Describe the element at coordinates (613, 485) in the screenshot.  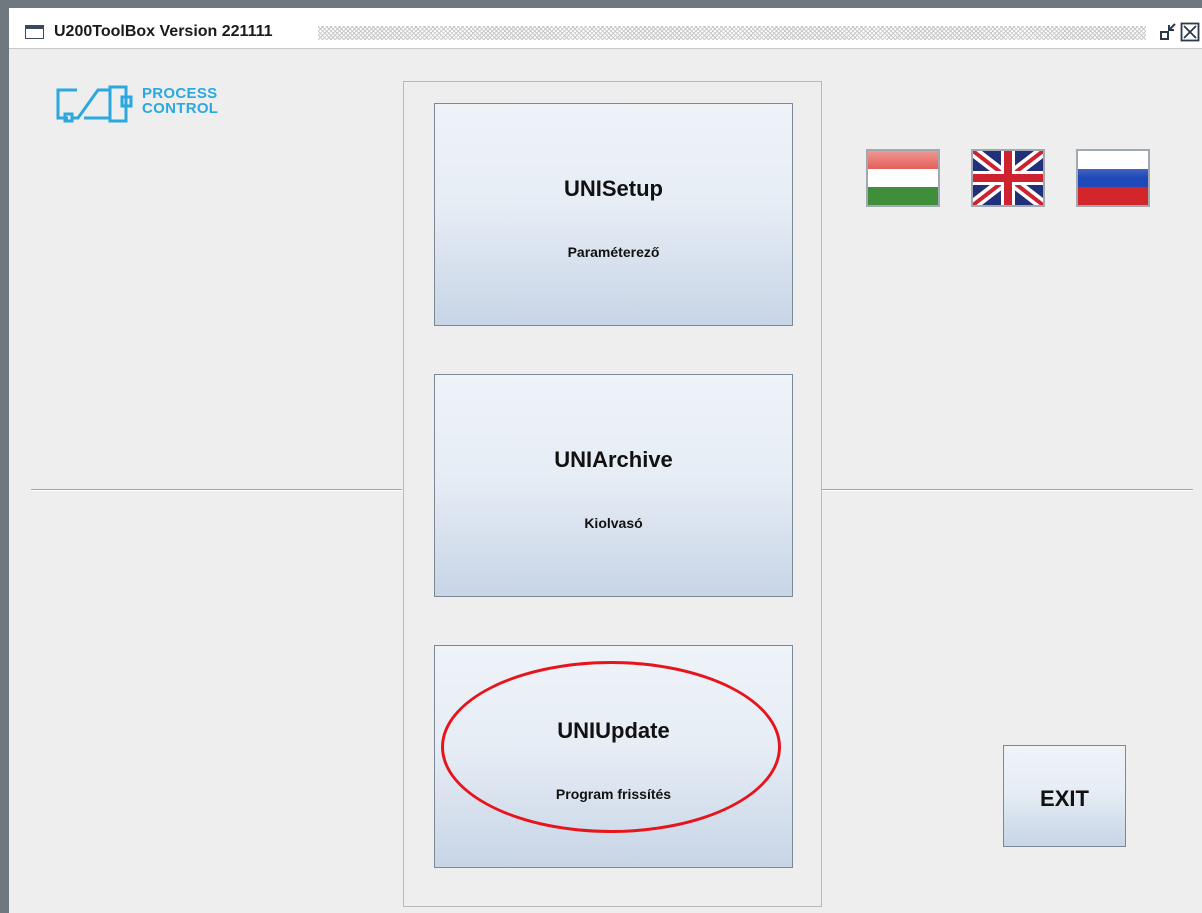
I see `uniarchive-button: UNIArchive Kiolvasó` at that location.